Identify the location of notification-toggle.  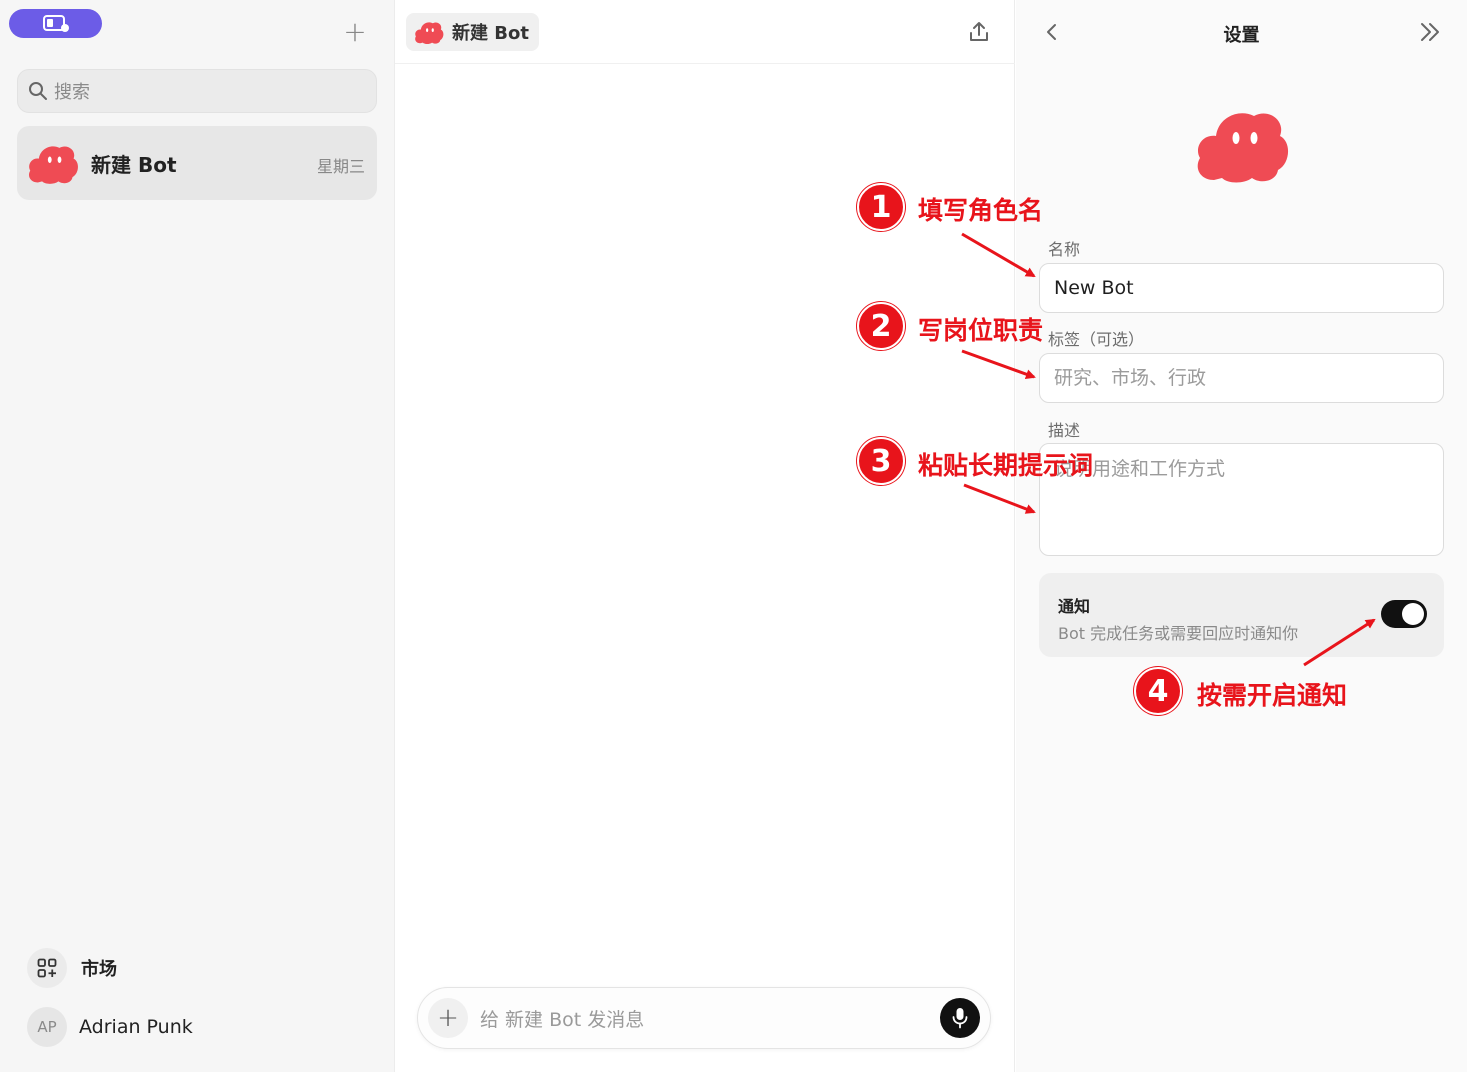
(1404, 614).